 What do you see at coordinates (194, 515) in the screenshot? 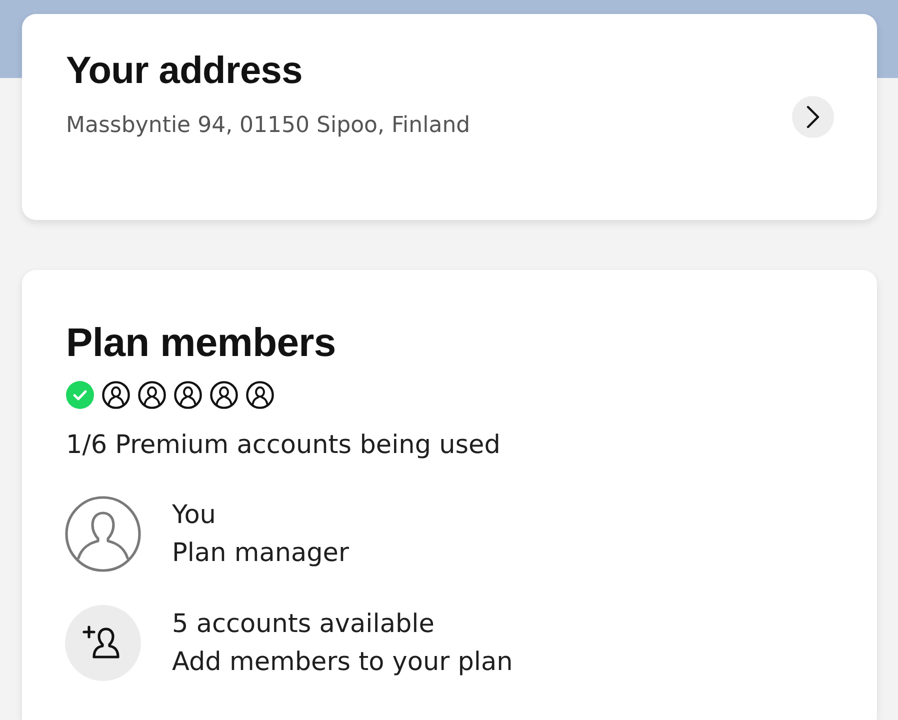
I see `member-name: You` at bounding box center [194, 515].